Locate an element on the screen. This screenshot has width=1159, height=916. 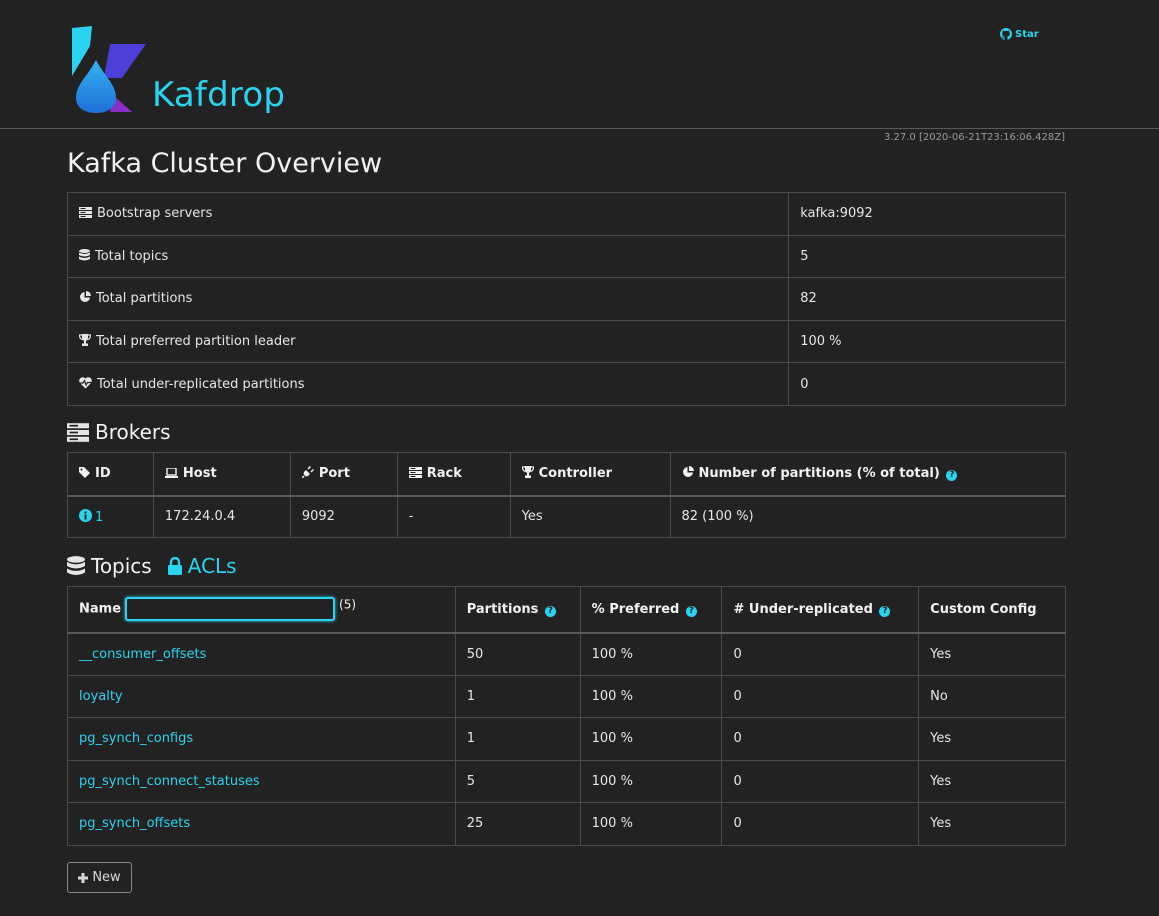
broker-controller: Yes is located at coordinates (590, 516).